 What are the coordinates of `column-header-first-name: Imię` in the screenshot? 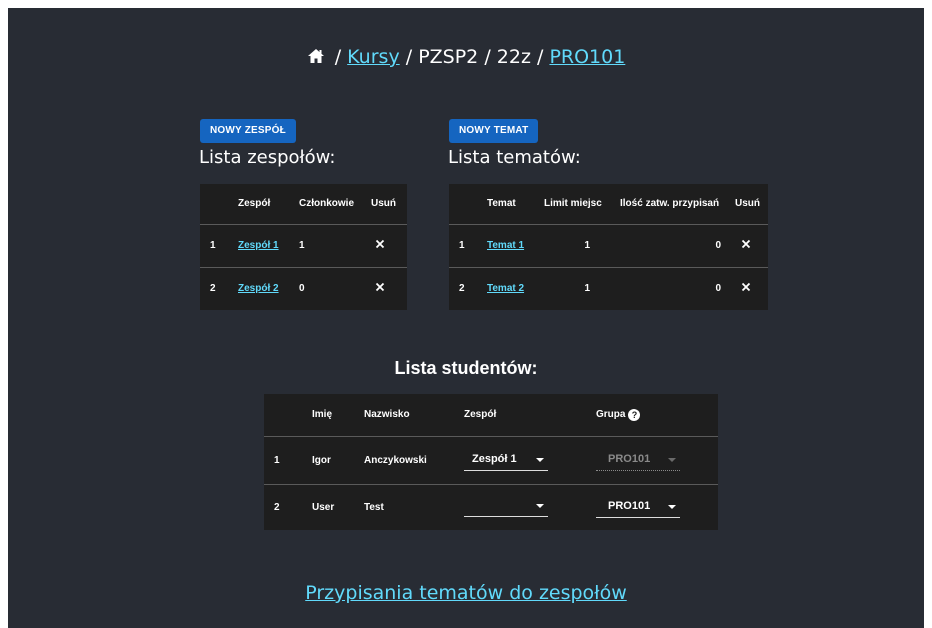 It's located at (322, 415).